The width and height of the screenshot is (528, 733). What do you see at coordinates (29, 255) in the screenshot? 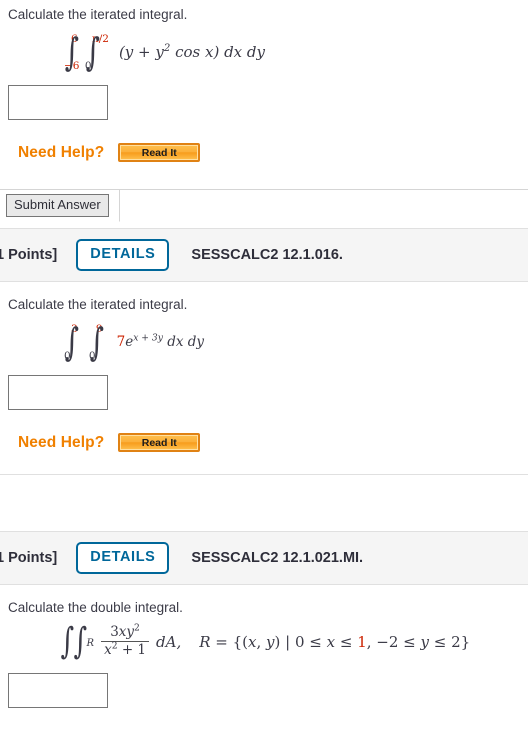
I see `question-2-points: /1 Points]` at bounding box center [29, 255].